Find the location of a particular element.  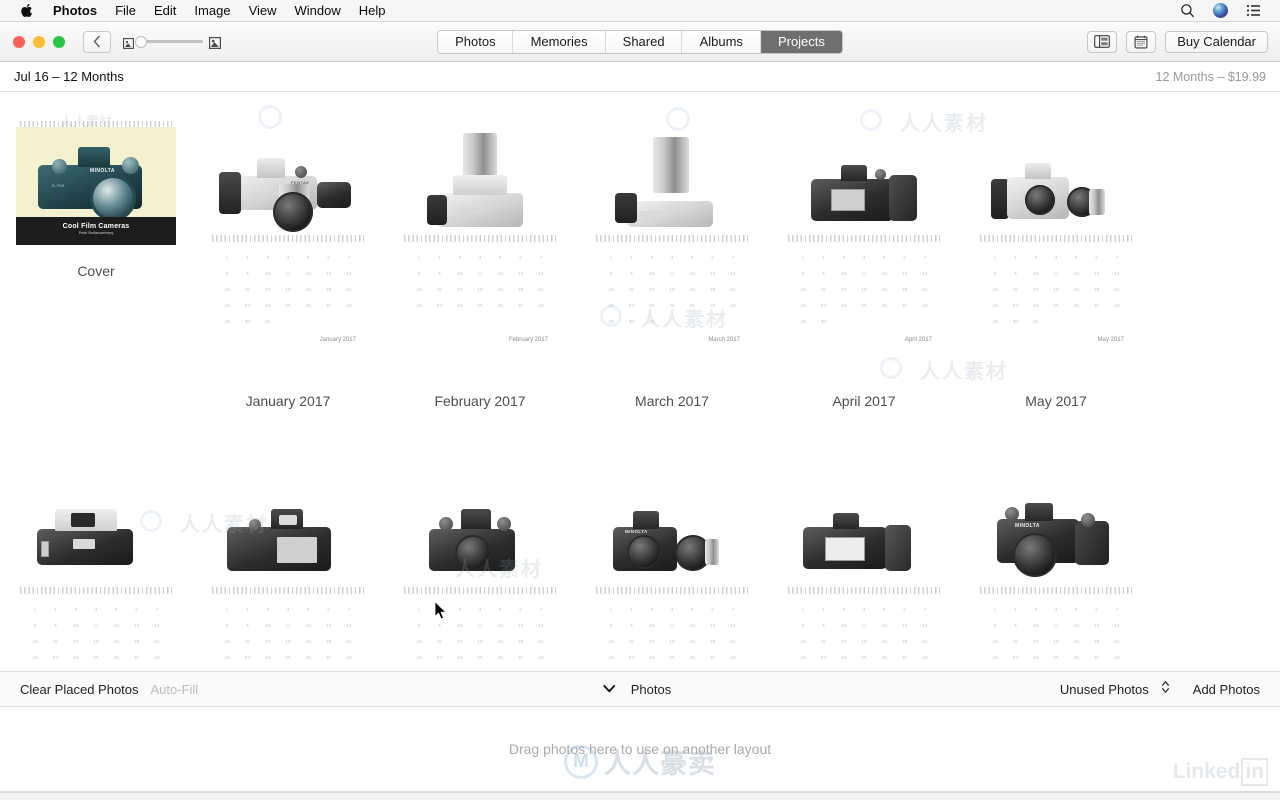

menu-item-view: View is located at coordinates (263, 10).